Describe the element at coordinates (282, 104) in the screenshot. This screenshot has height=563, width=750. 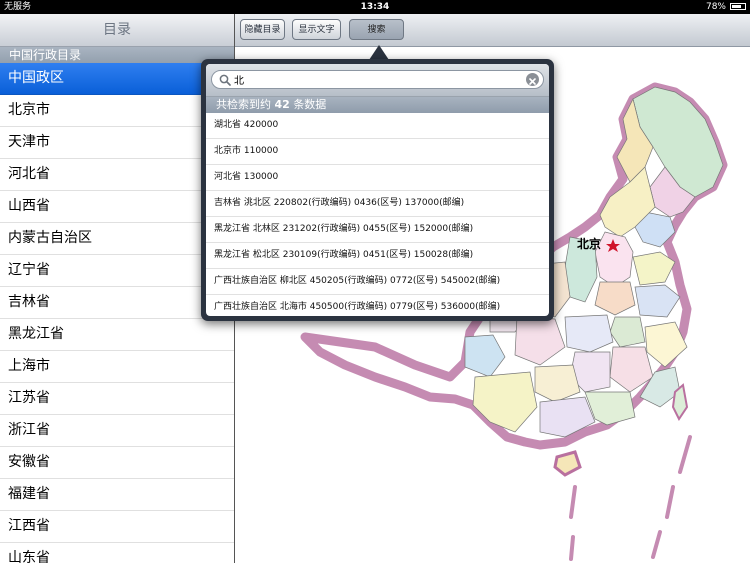
I see `result-count: 42` at that location.